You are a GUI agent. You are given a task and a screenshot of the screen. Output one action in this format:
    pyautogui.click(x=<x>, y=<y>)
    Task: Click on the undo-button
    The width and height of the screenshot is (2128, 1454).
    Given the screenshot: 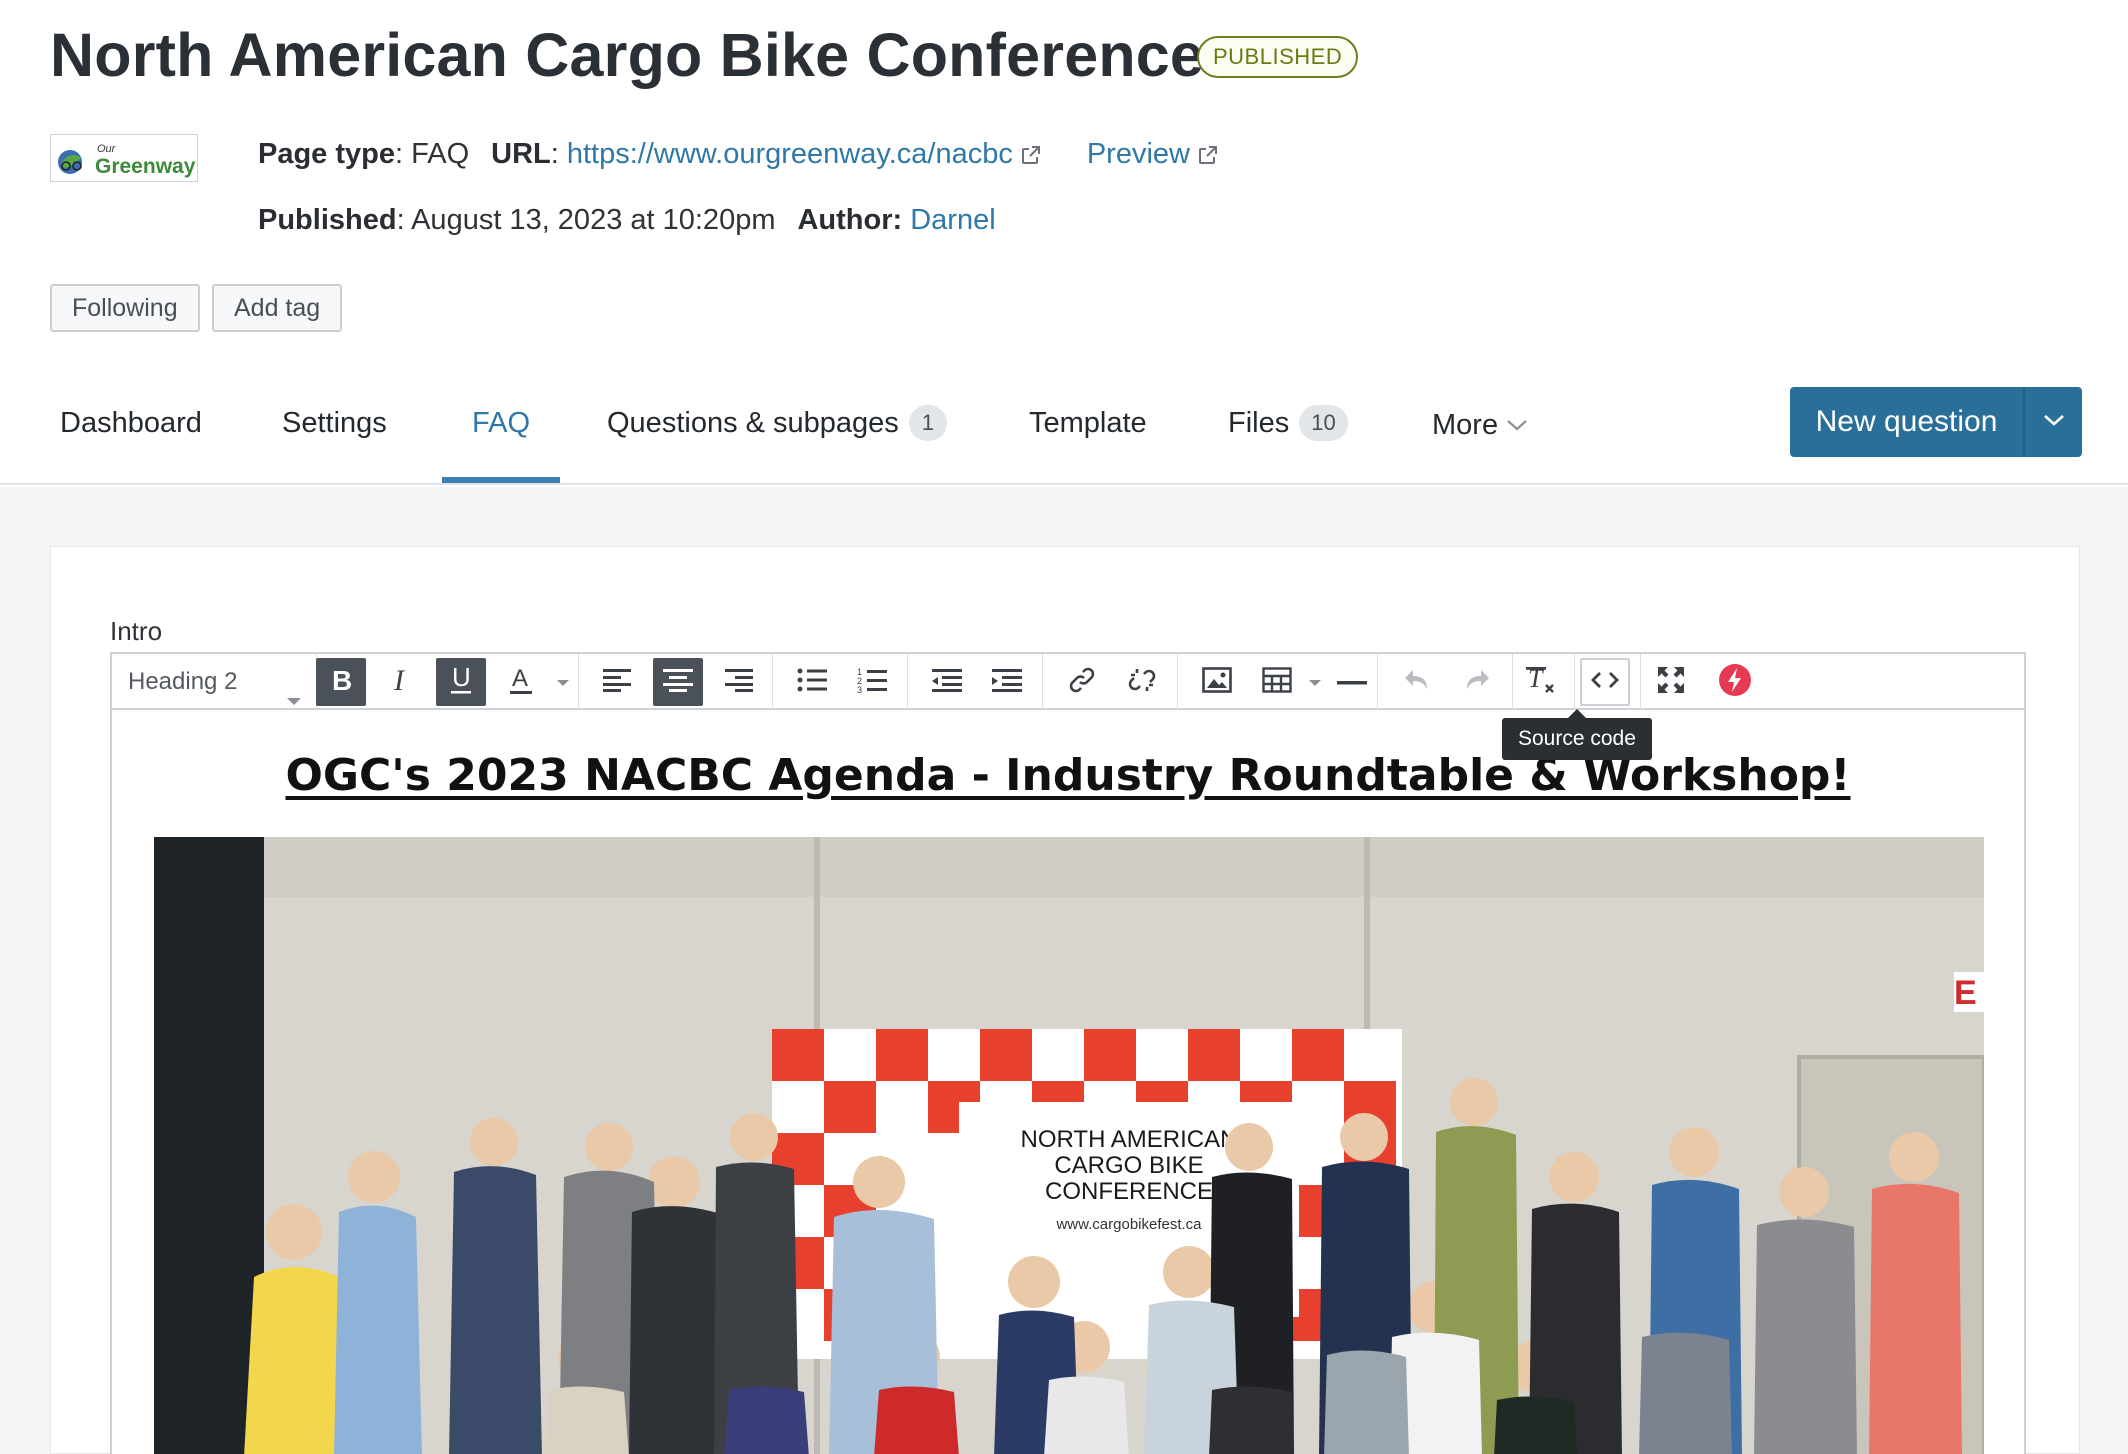 What is the action you would take?
    pyautogui.click(x=1417, y=682)
    